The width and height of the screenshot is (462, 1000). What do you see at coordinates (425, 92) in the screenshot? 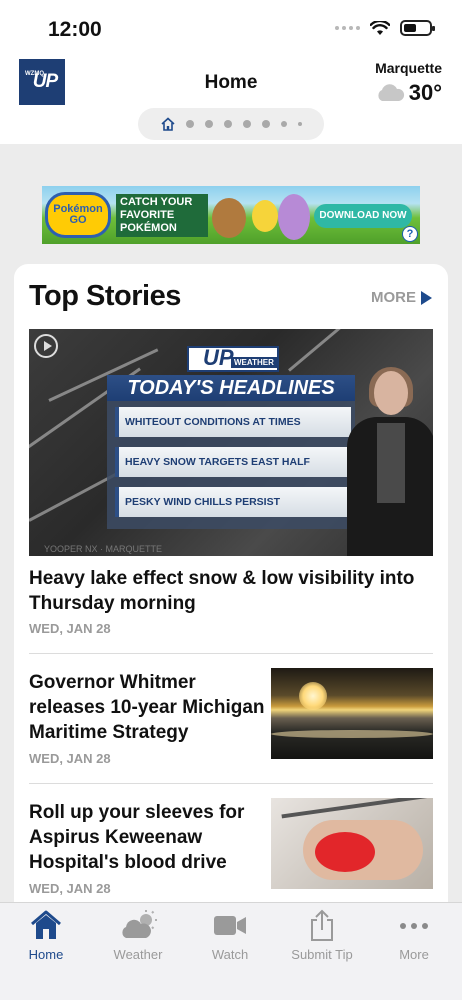
I see `weather-temperature: 30°` at bounding box center [425, 92].